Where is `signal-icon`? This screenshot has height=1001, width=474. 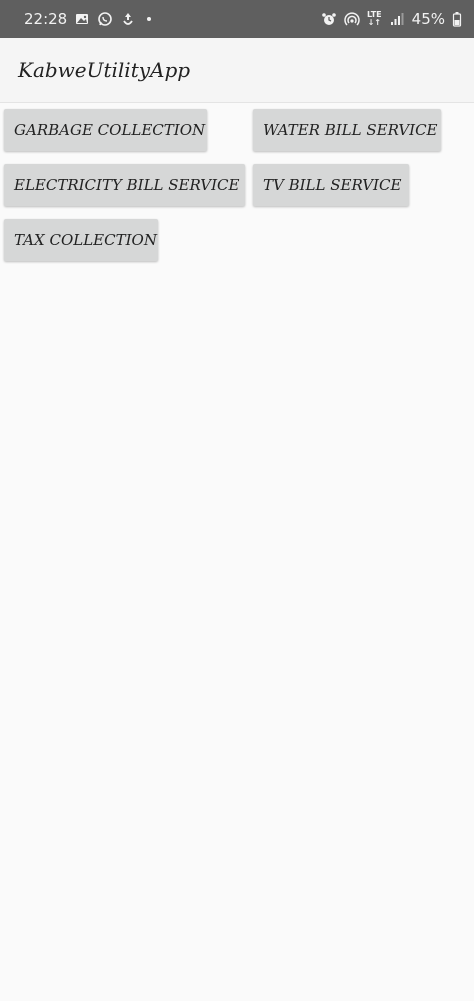 signal-icon is located at coordinates (397, 19).